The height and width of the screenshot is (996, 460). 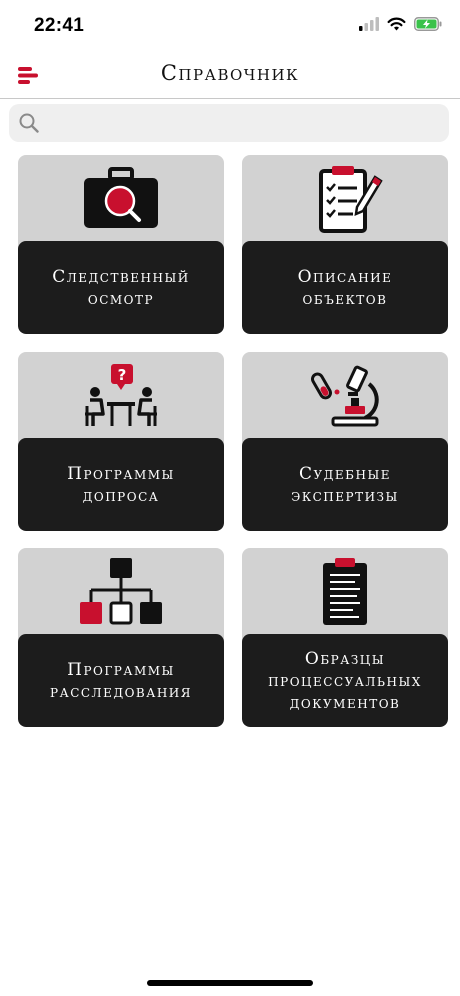 I want to click on nav-bar: Справочник, so click(x=230, y=75).